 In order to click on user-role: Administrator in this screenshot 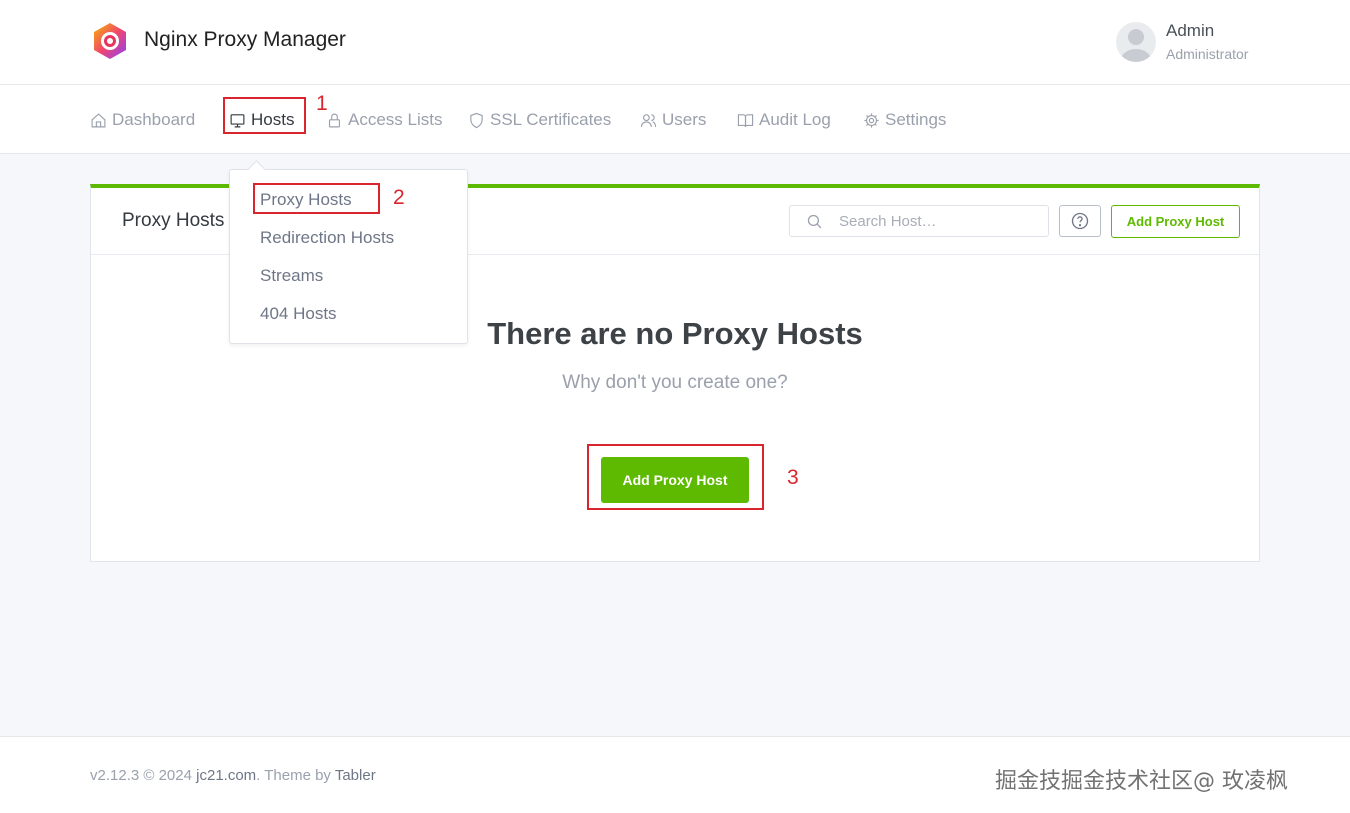, I will do `click(1207, 54)`.